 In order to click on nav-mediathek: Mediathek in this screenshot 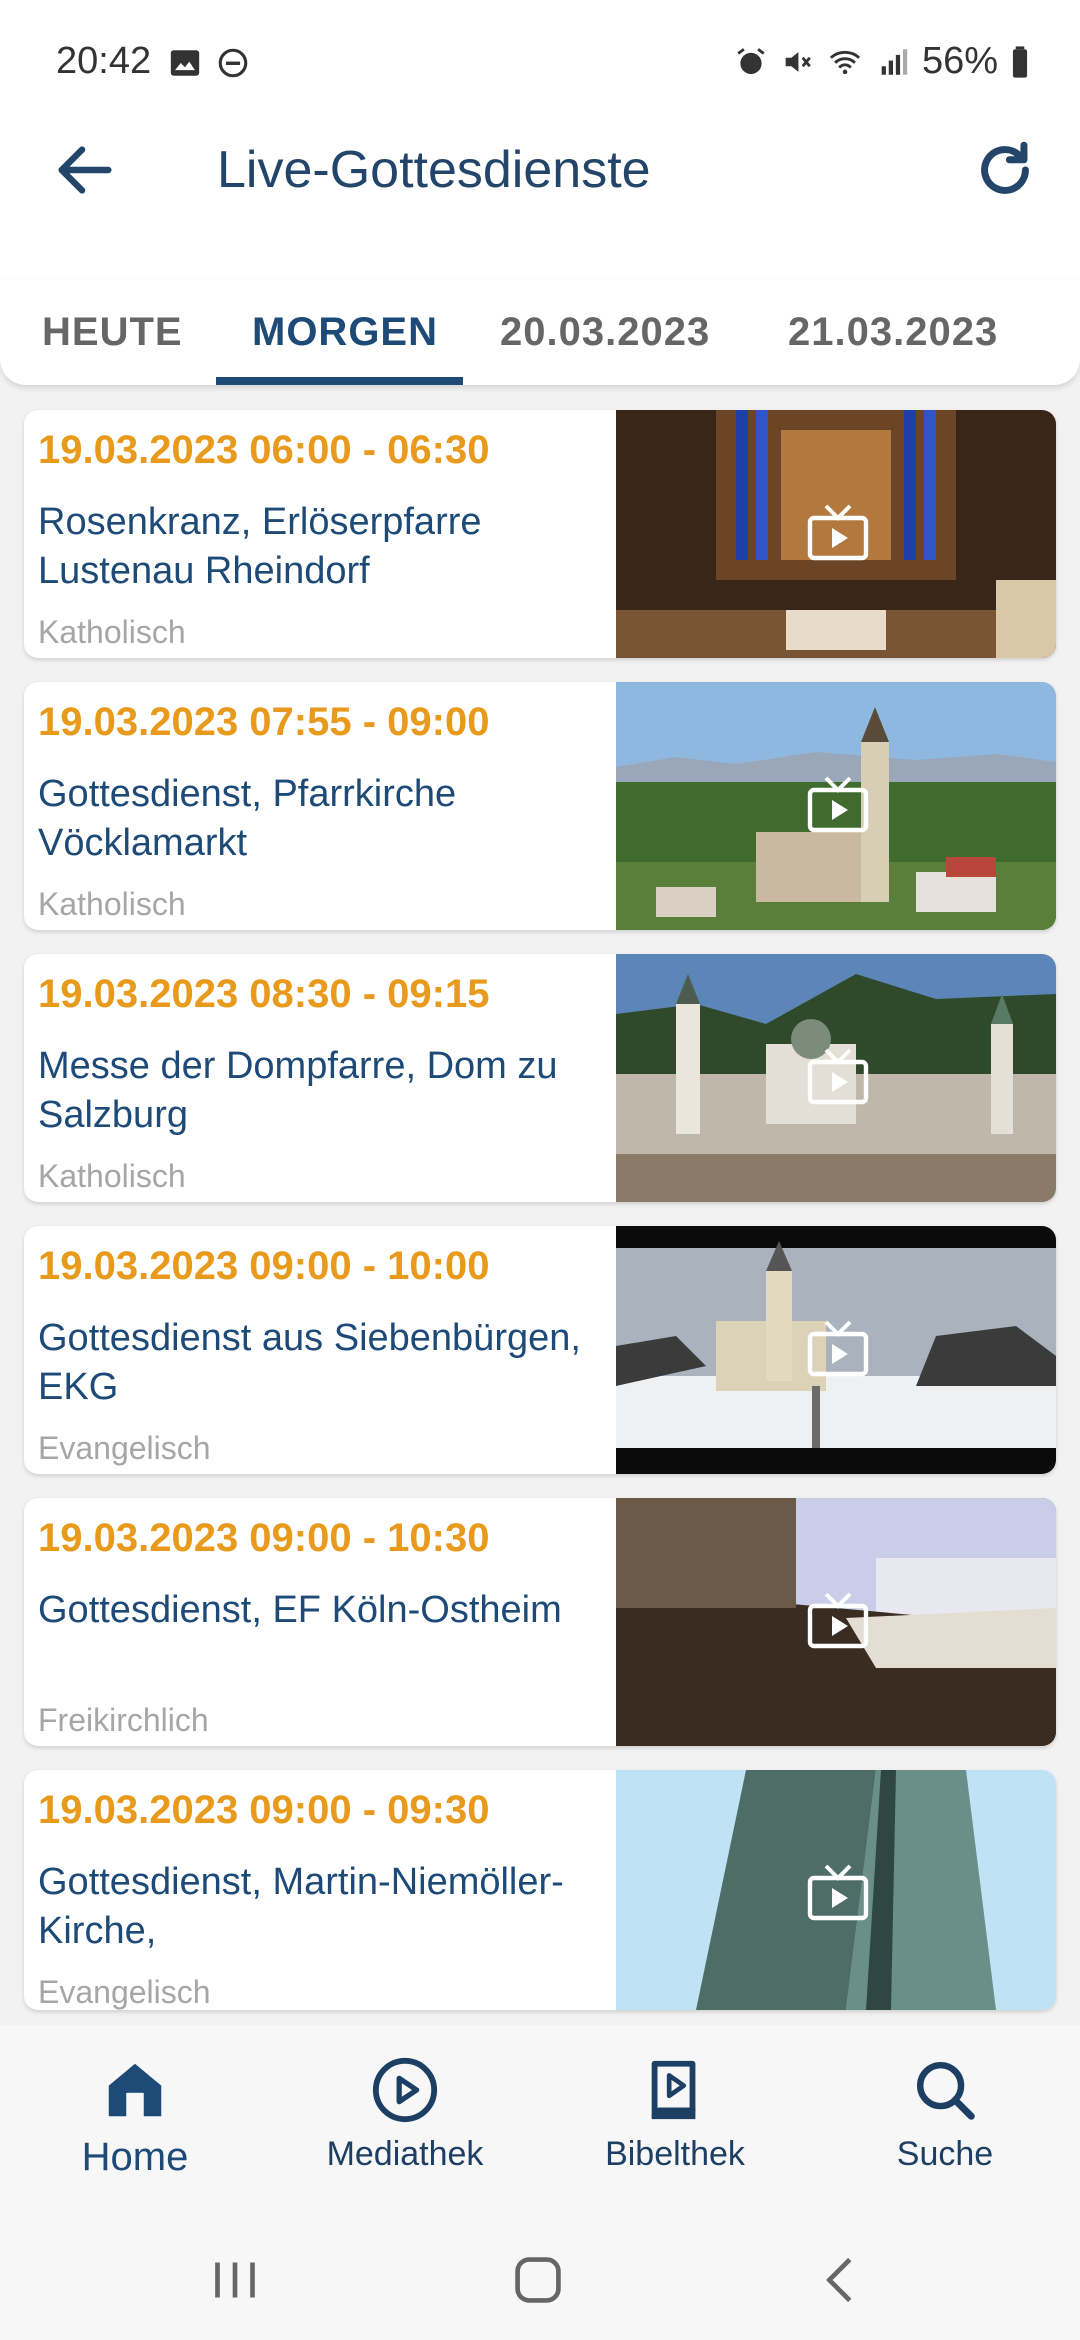, I will do `click(405, 2114)`.